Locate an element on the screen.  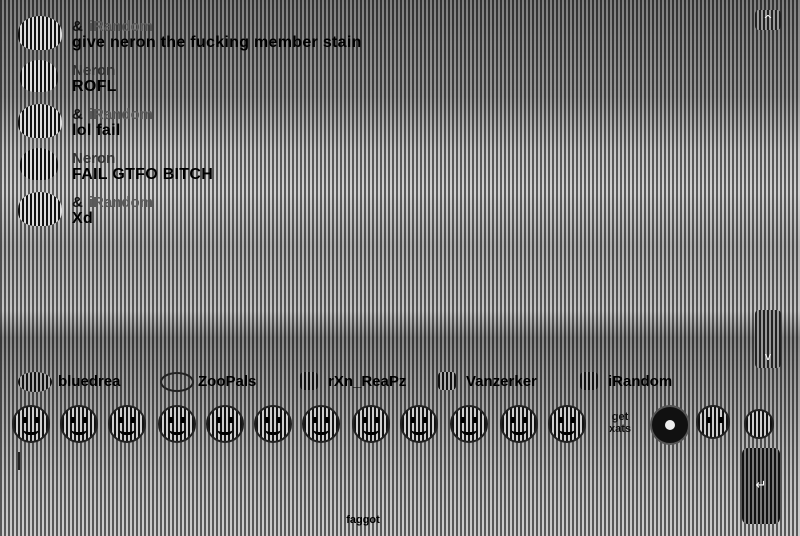
send-icon: ↵ is located at coordinates (761, 485).